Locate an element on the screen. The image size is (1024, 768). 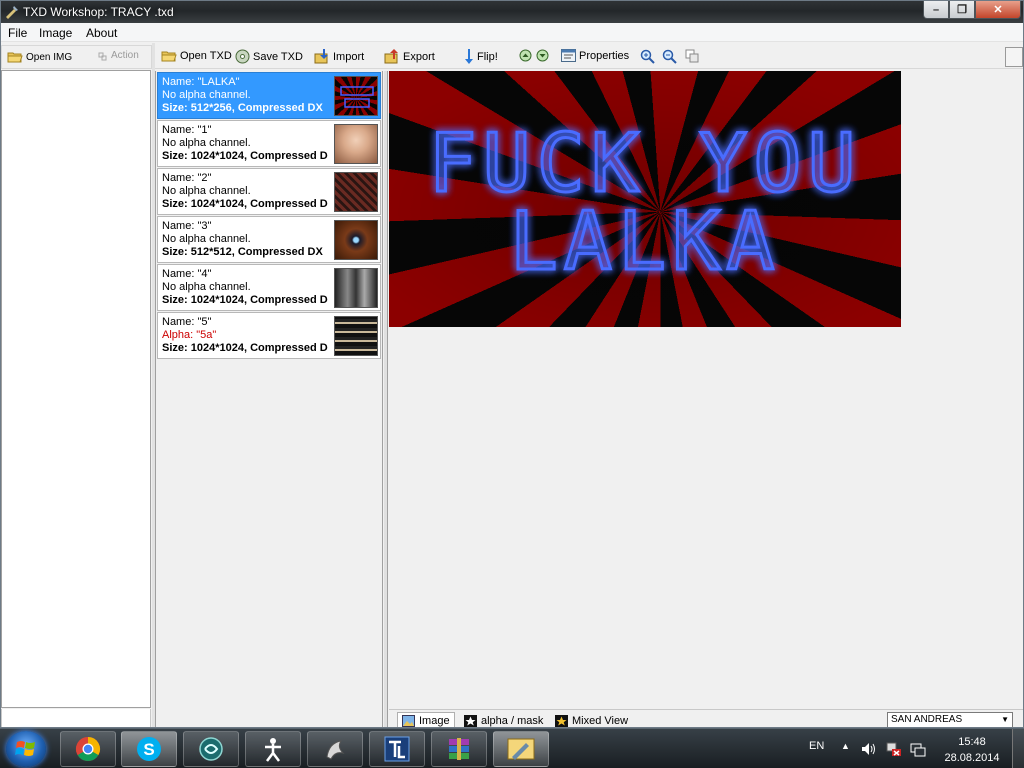
taskbar-app-dolphin is located at coordinates (335, 749).